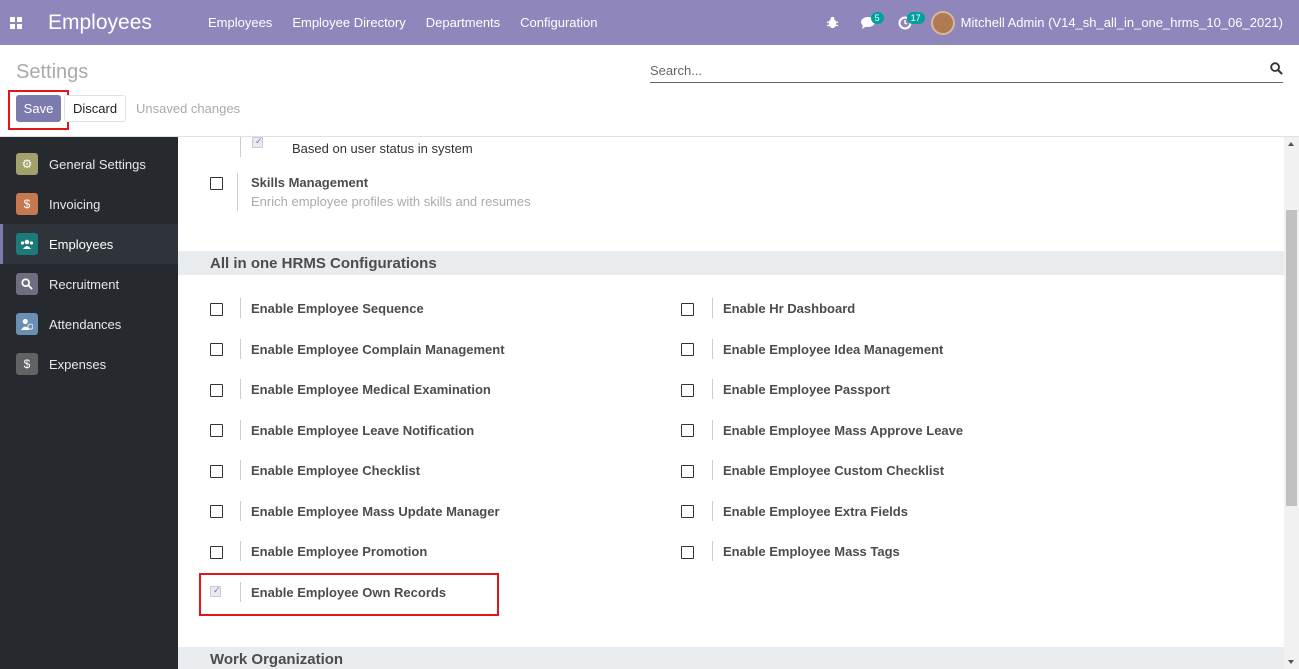 This screenshot has height=669, width=1299. What do you see at coordinates (89, 324) in the screenshot?
I see `sidebar-item-attendances: Attendances` at bounding box center [89, 324].